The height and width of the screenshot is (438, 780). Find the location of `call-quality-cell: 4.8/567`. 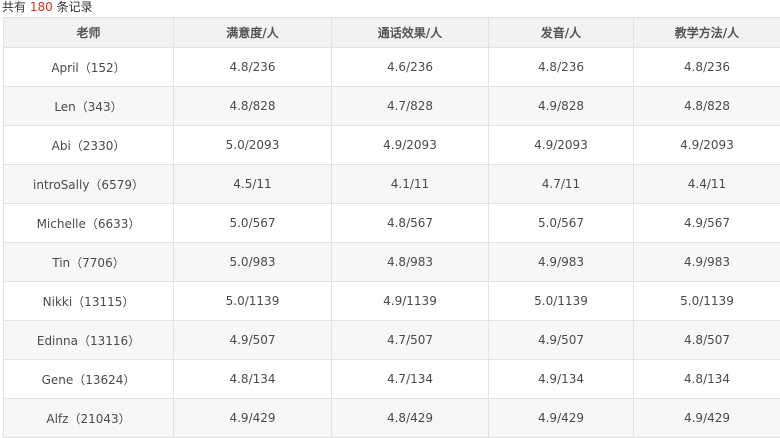

call-quality-cell: 4.8/567 is located at coordinates (410, 223).